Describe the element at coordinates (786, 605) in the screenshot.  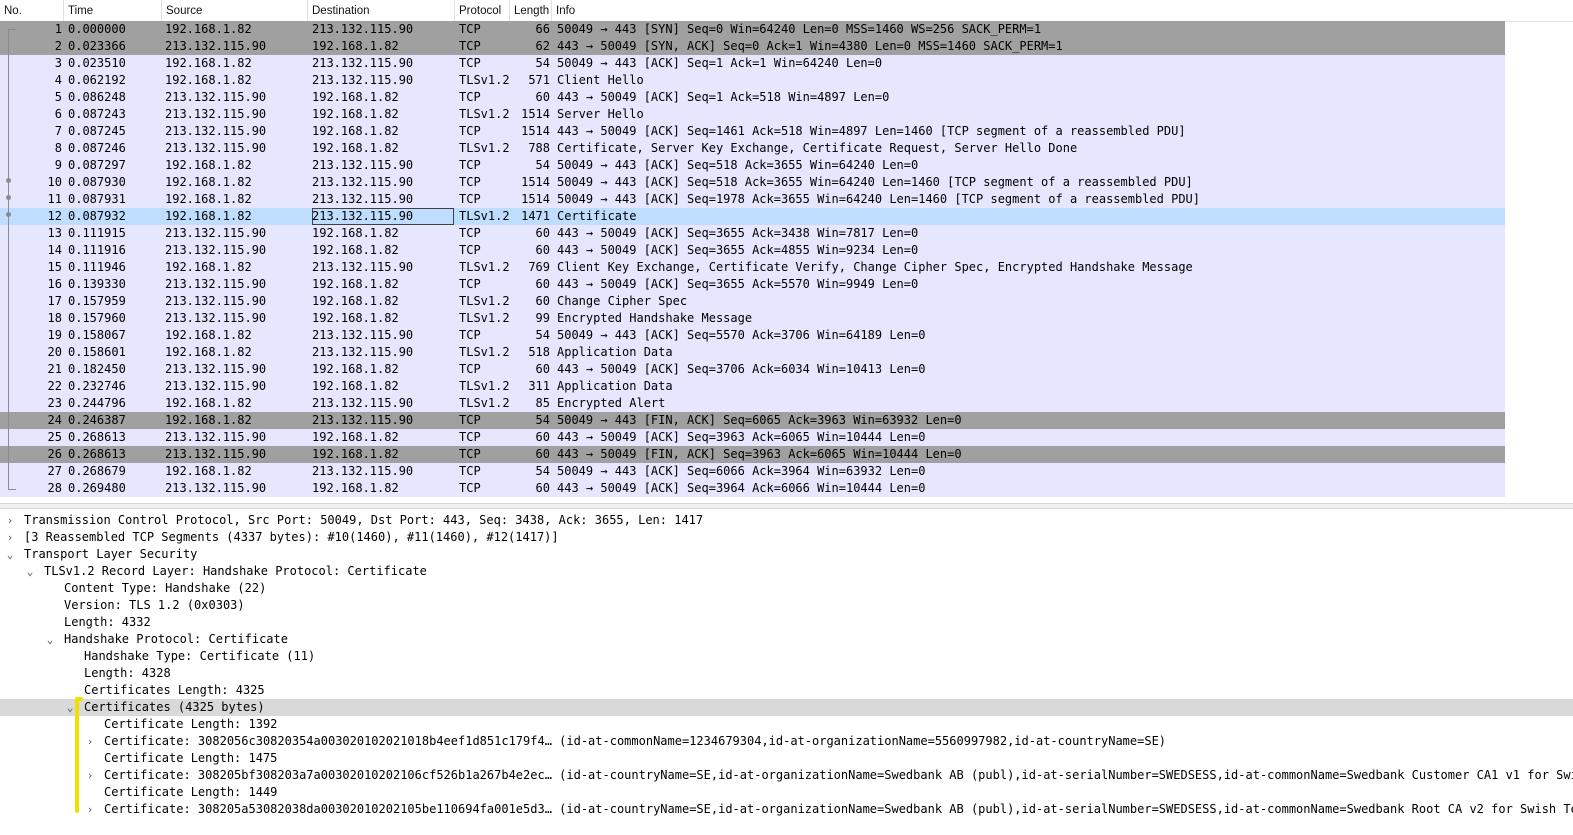
I see `tree-item: Version: TLS 1.2 (0x0303)` at that location.